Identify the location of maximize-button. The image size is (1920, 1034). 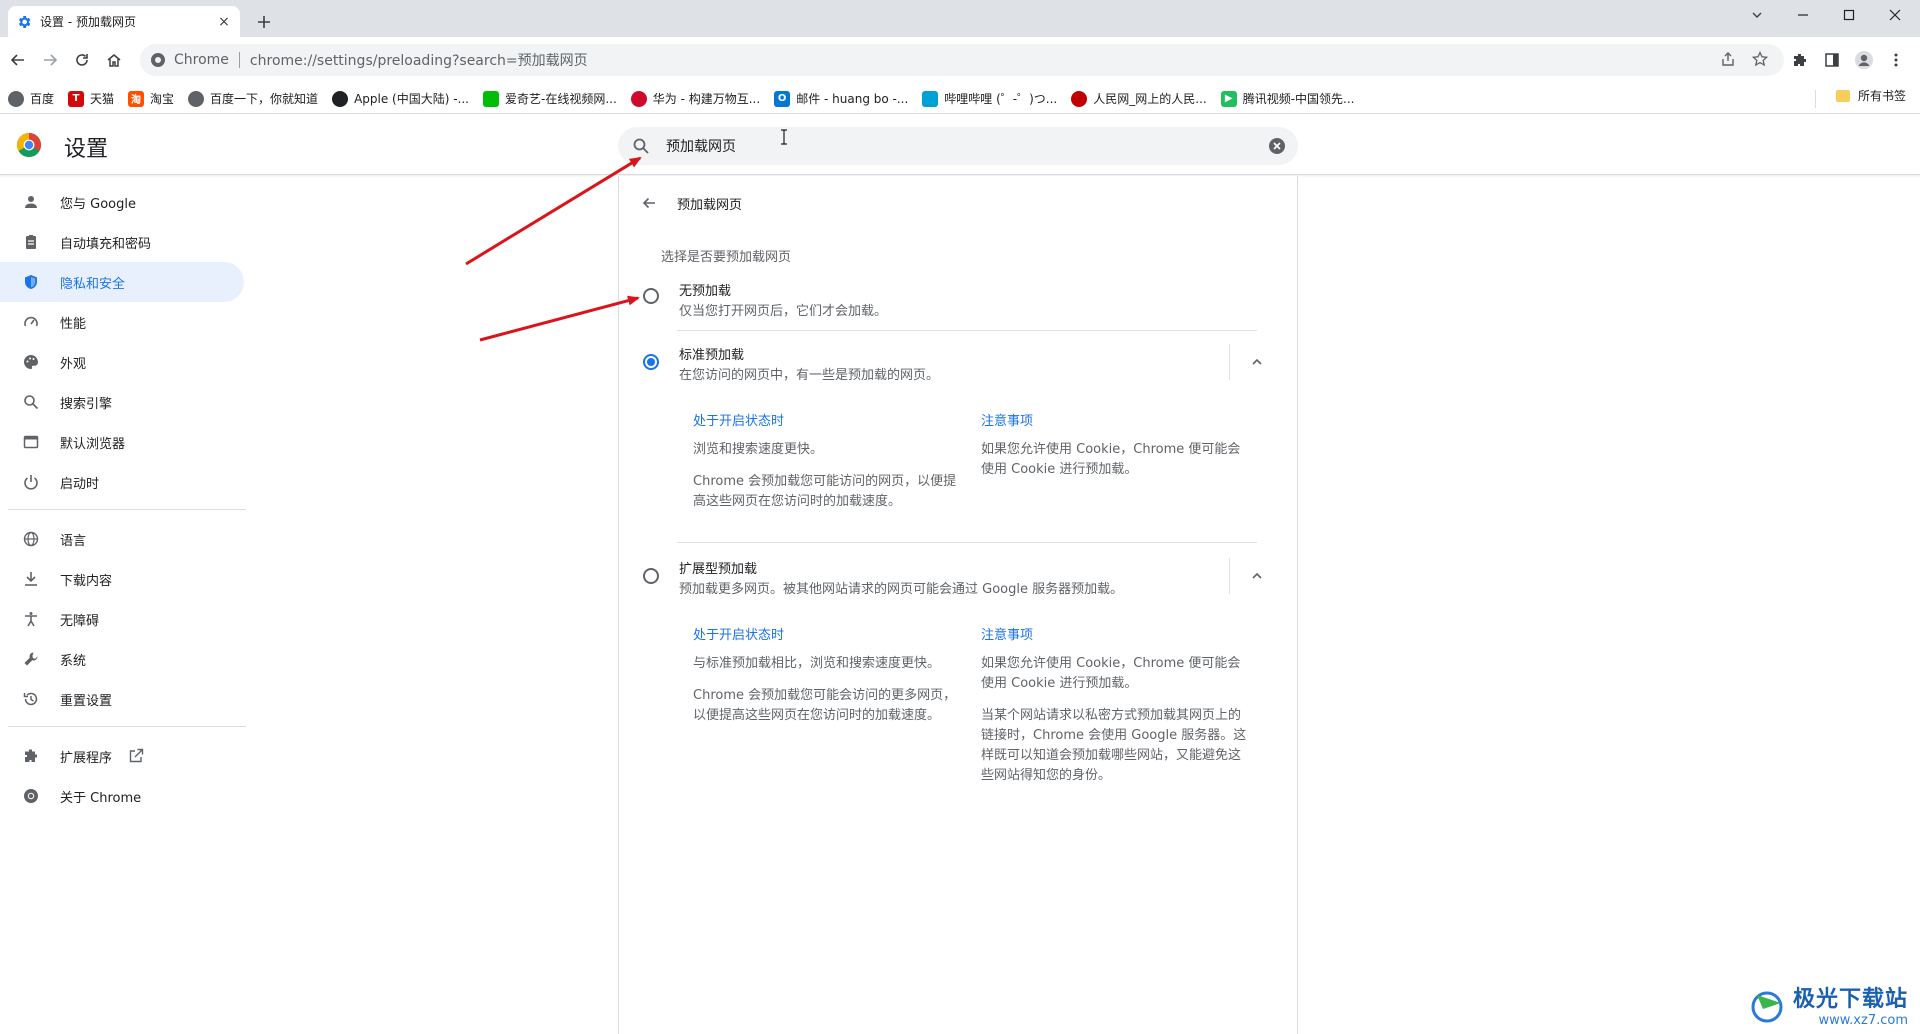
(1849, 15).